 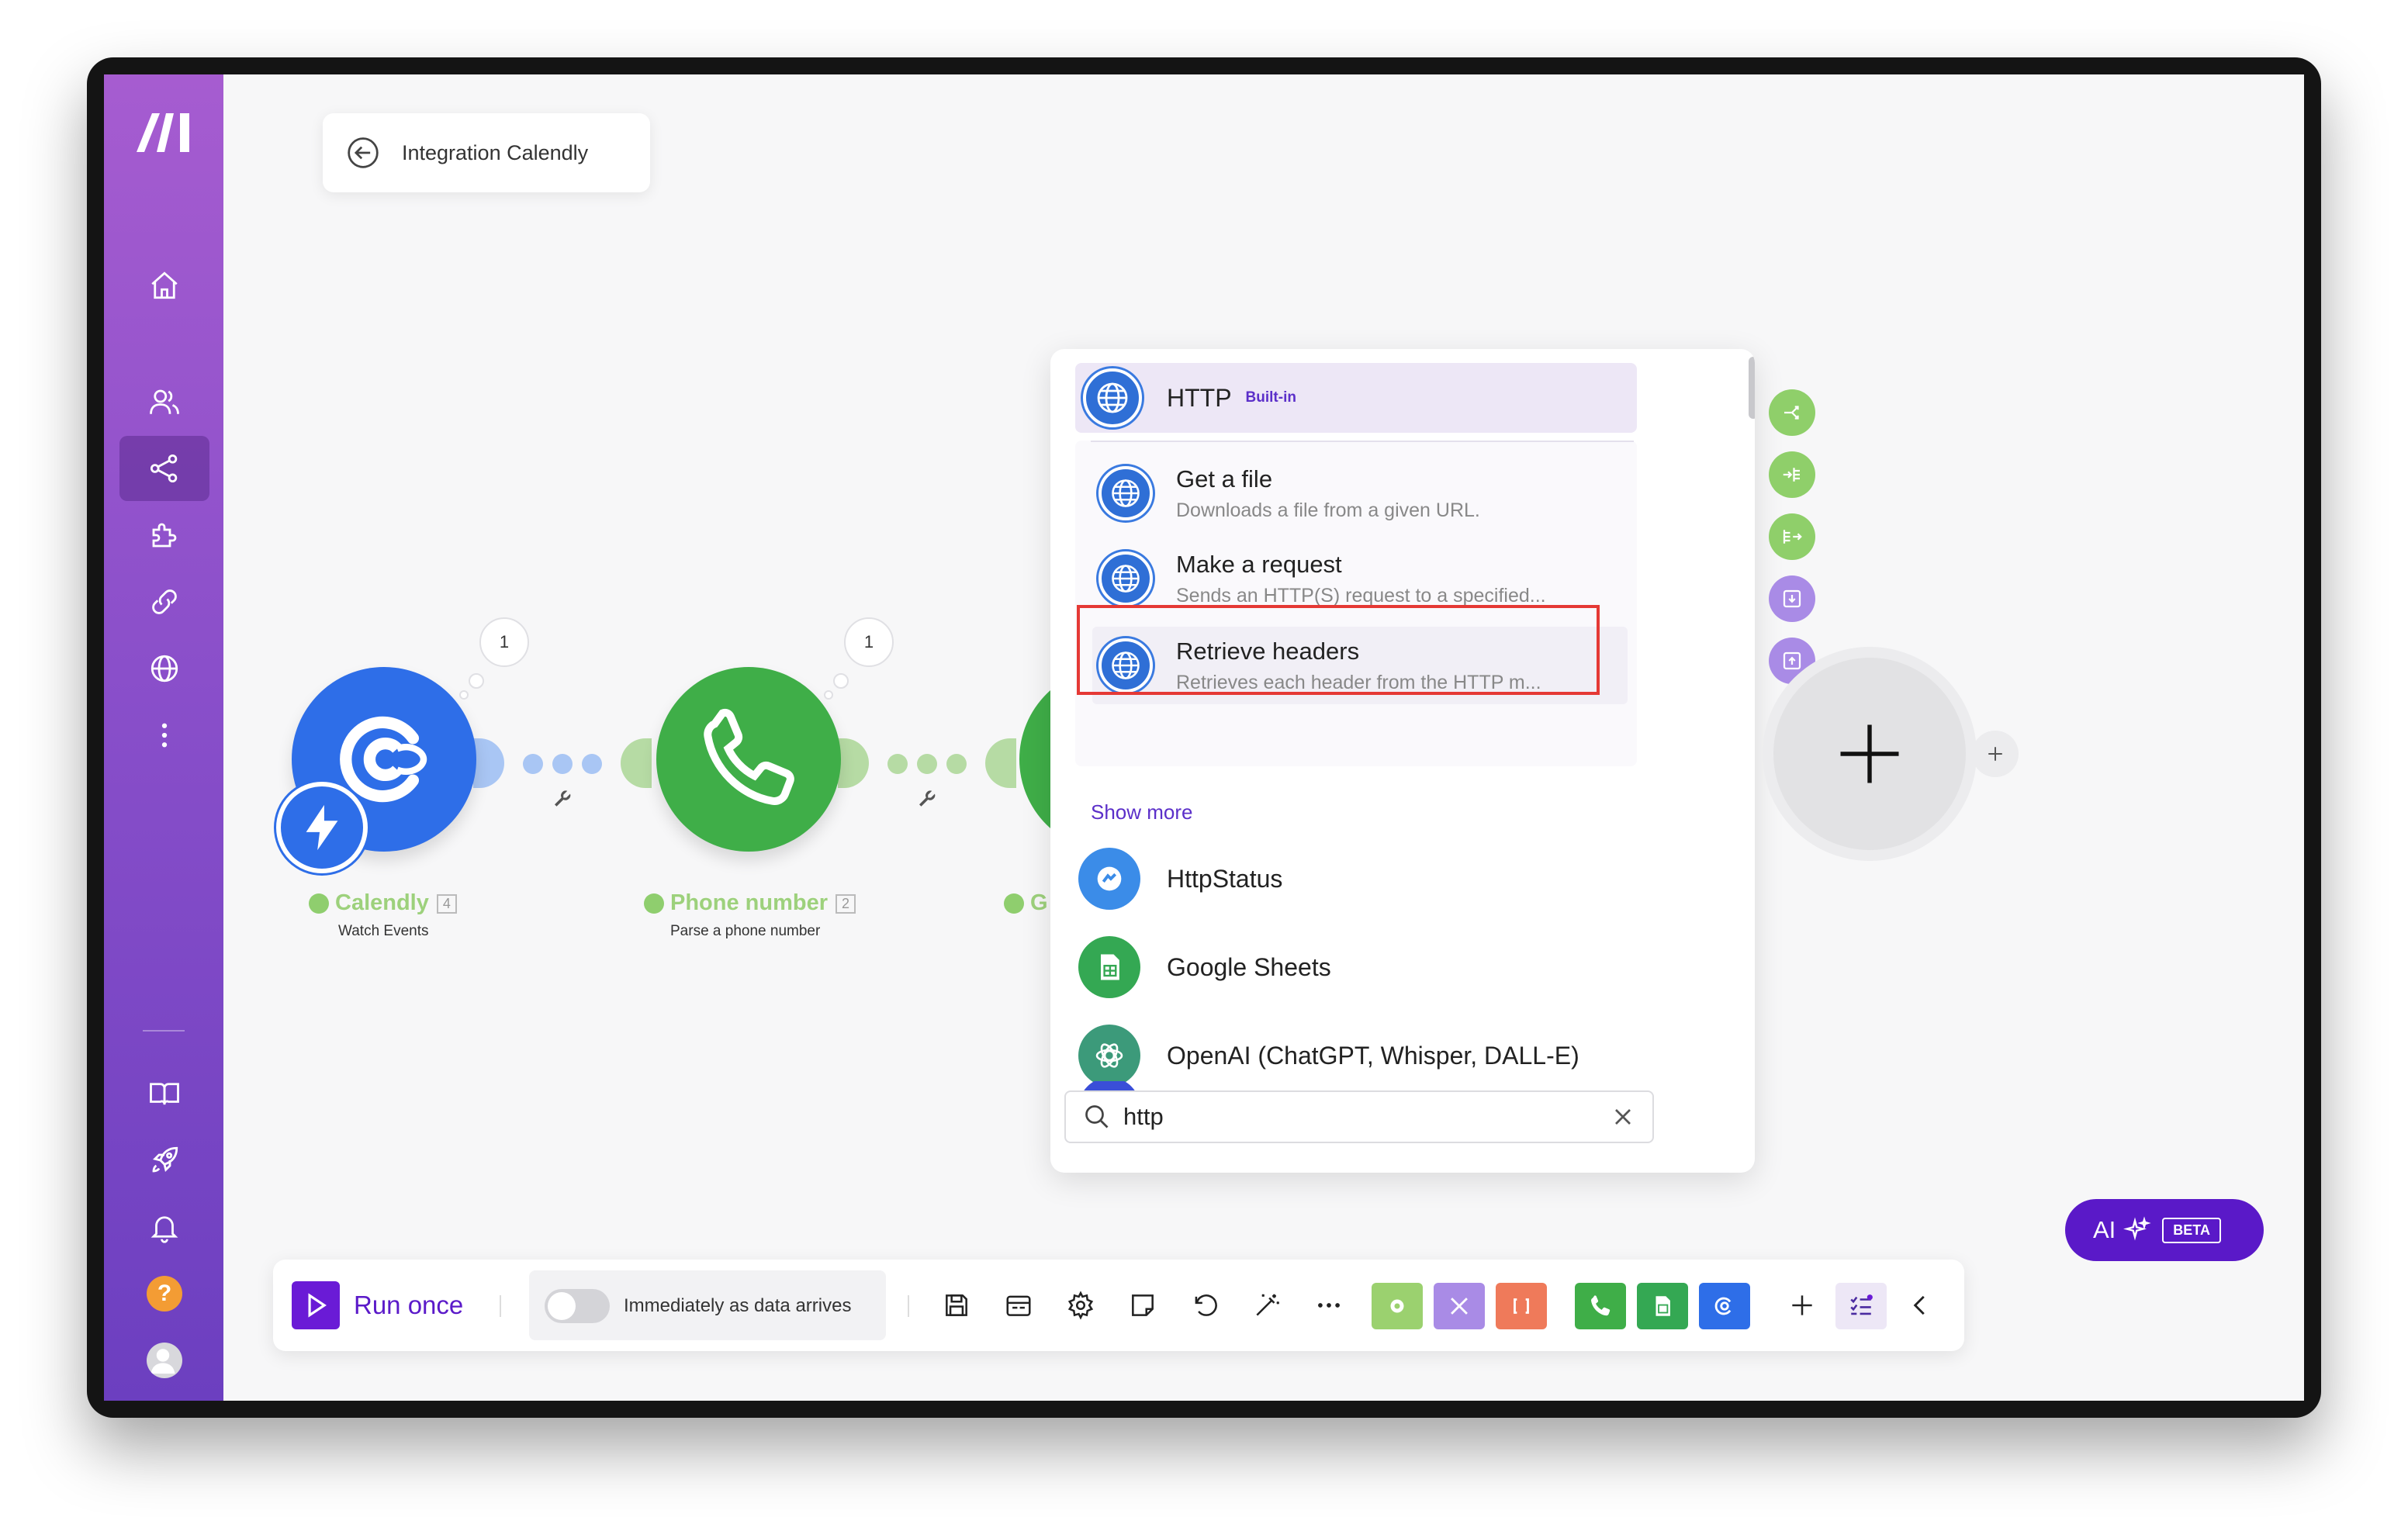 I want to click on checklist-icon, so click(x=1862, y=1304).